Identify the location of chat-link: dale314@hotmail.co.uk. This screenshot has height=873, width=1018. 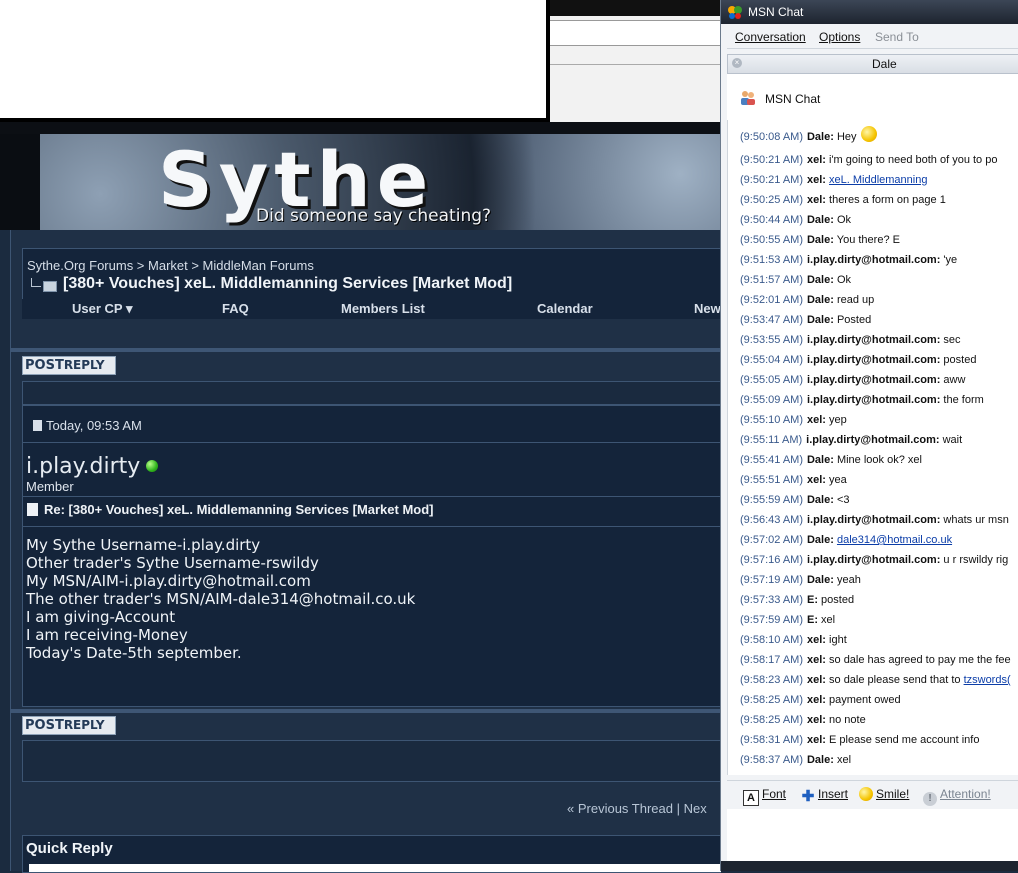
(894, 540).